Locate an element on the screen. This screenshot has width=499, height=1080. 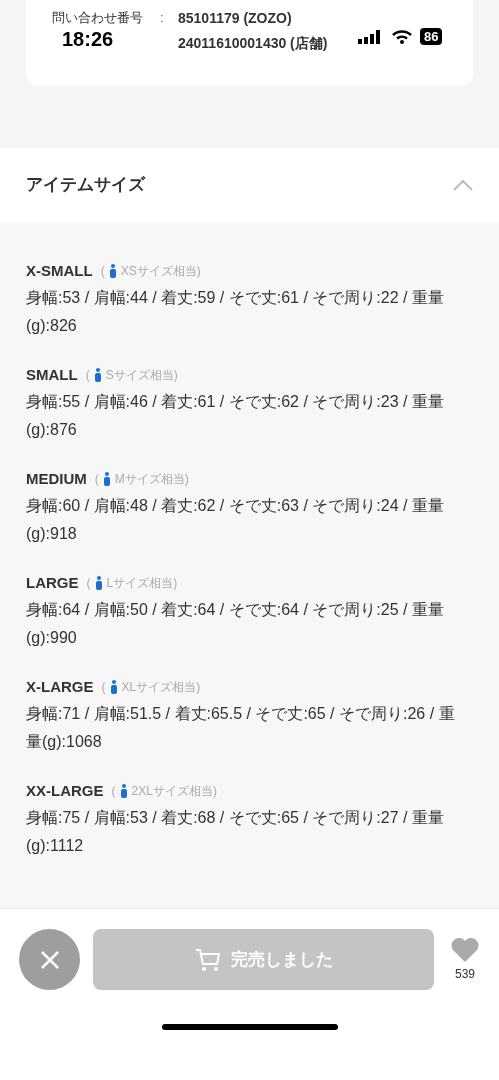
size-specs: 身幅:75 / 肩幅:53 / 着丈:68 / そで丈:65 / そで周り:27 / 重量(g):1112 is located at coordinates (235, 832).